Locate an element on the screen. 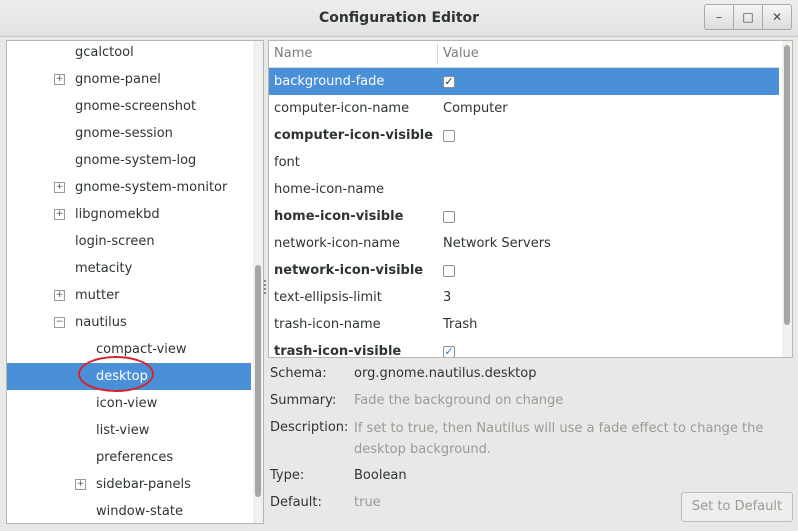 This screenshot has width=798, height=531. key-row-computer-icon-visible: computer-icon-visible is located at coordinates (524, 135).